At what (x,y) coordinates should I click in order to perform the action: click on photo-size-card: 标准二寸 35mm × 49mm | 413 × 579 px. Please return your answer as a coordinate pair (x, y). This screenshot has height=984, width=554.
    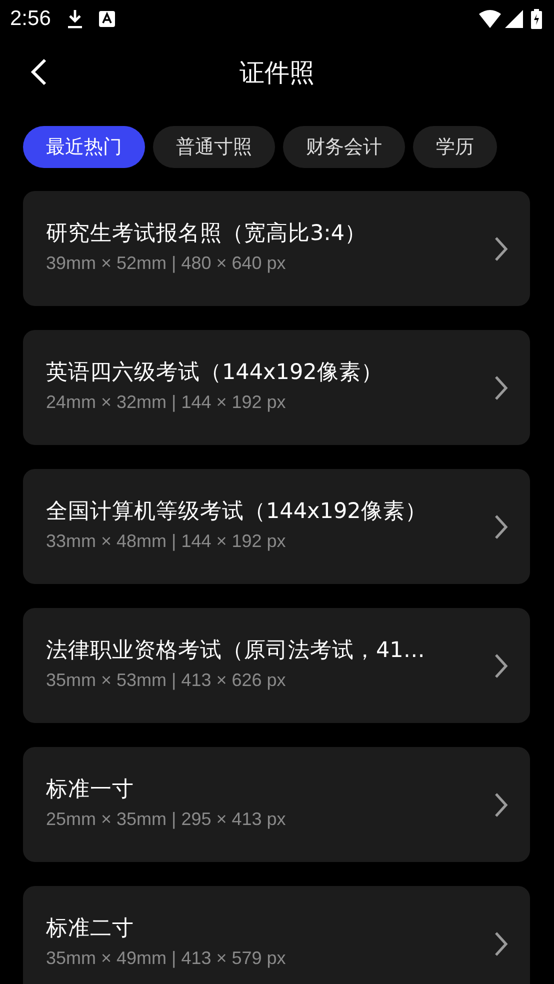
    Looking at the image, I should click on (276, 935).